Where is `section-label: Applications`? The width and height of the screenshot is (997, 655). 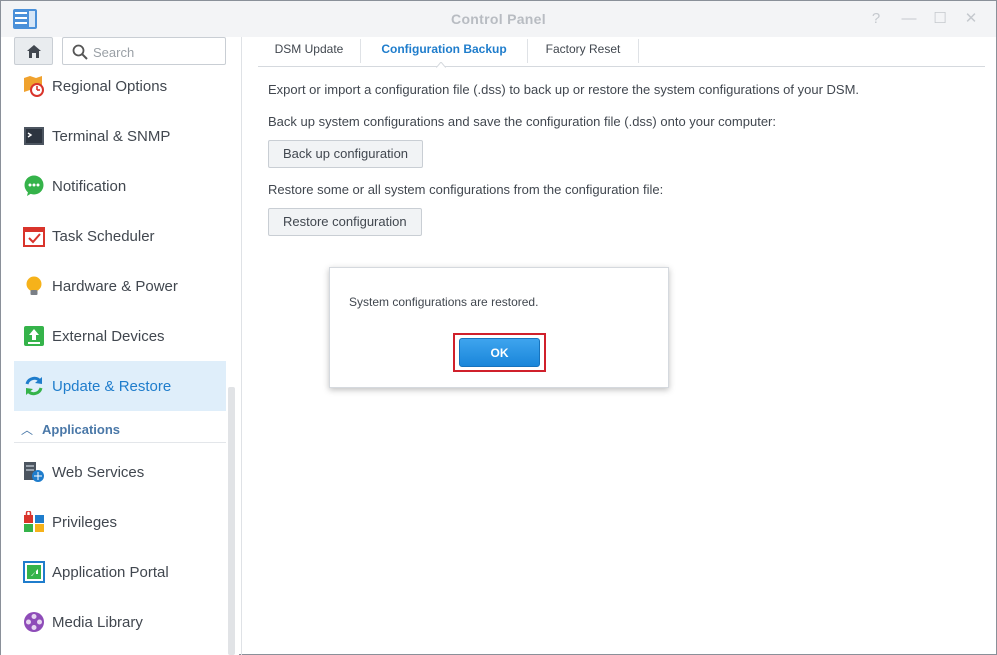 section-label: Applications is located at coordinates (81, 429).